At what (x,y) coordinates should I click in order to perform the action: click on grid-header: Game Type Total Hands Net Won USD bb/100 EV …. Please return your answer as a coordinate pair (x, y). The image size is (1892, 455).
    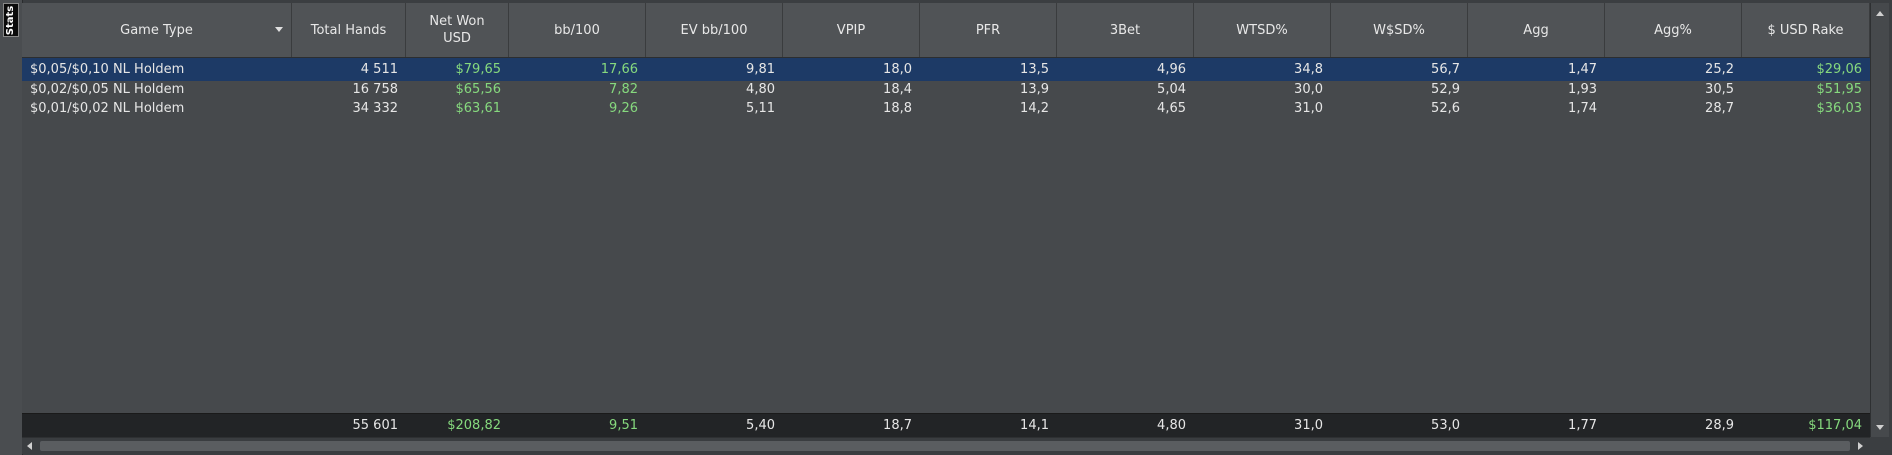
    Looking at the image, I should click on (946, 30).